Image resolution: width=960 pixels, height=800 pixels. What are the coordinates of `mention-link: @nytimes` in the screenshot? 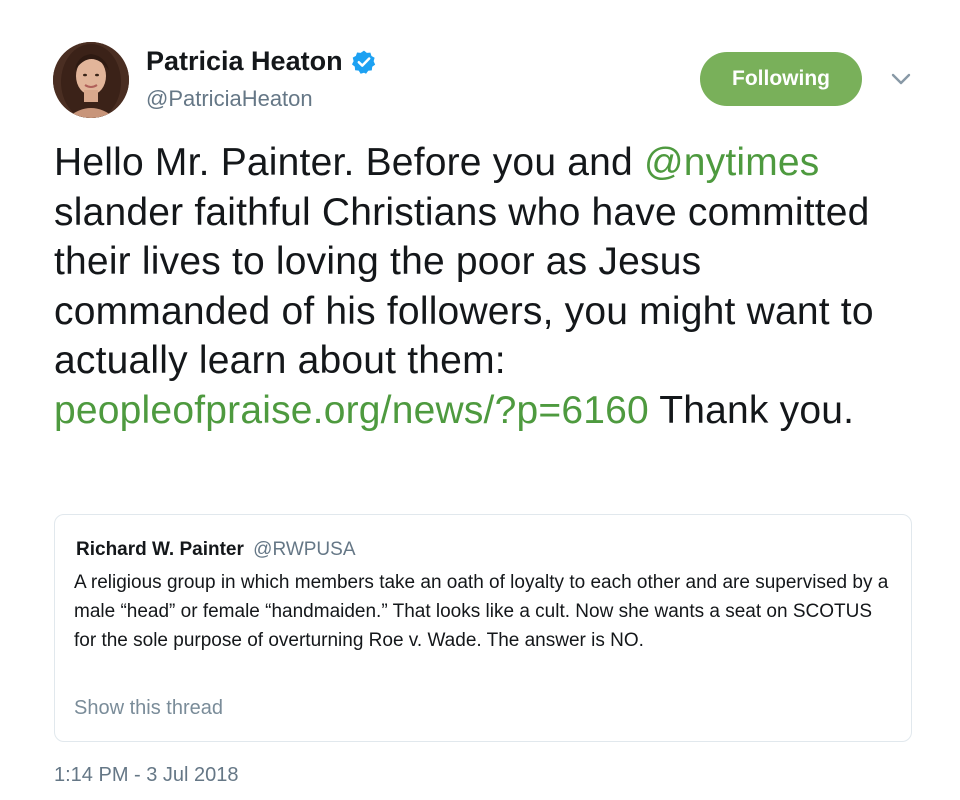 It's located at (732, 162).